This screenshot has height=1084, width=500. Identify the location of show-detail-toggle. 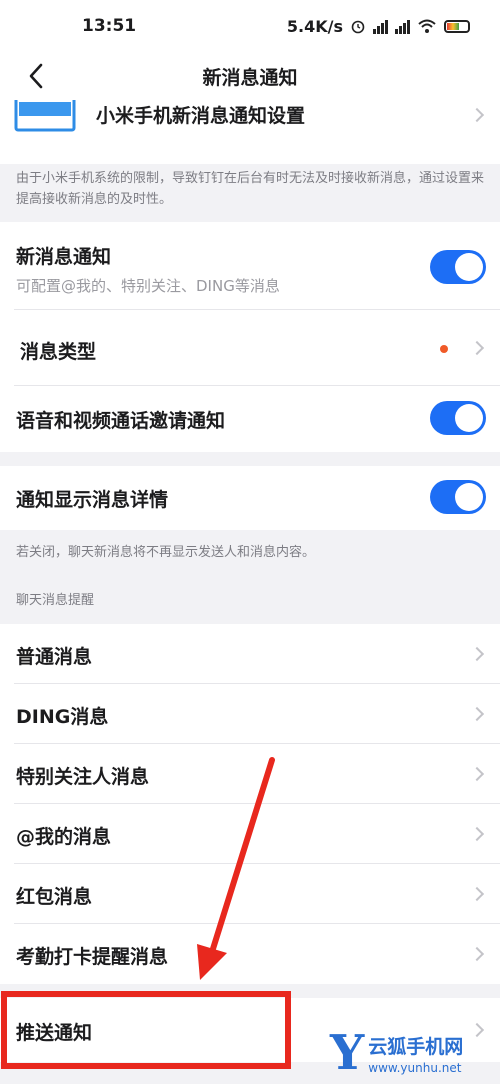
(458, 497).